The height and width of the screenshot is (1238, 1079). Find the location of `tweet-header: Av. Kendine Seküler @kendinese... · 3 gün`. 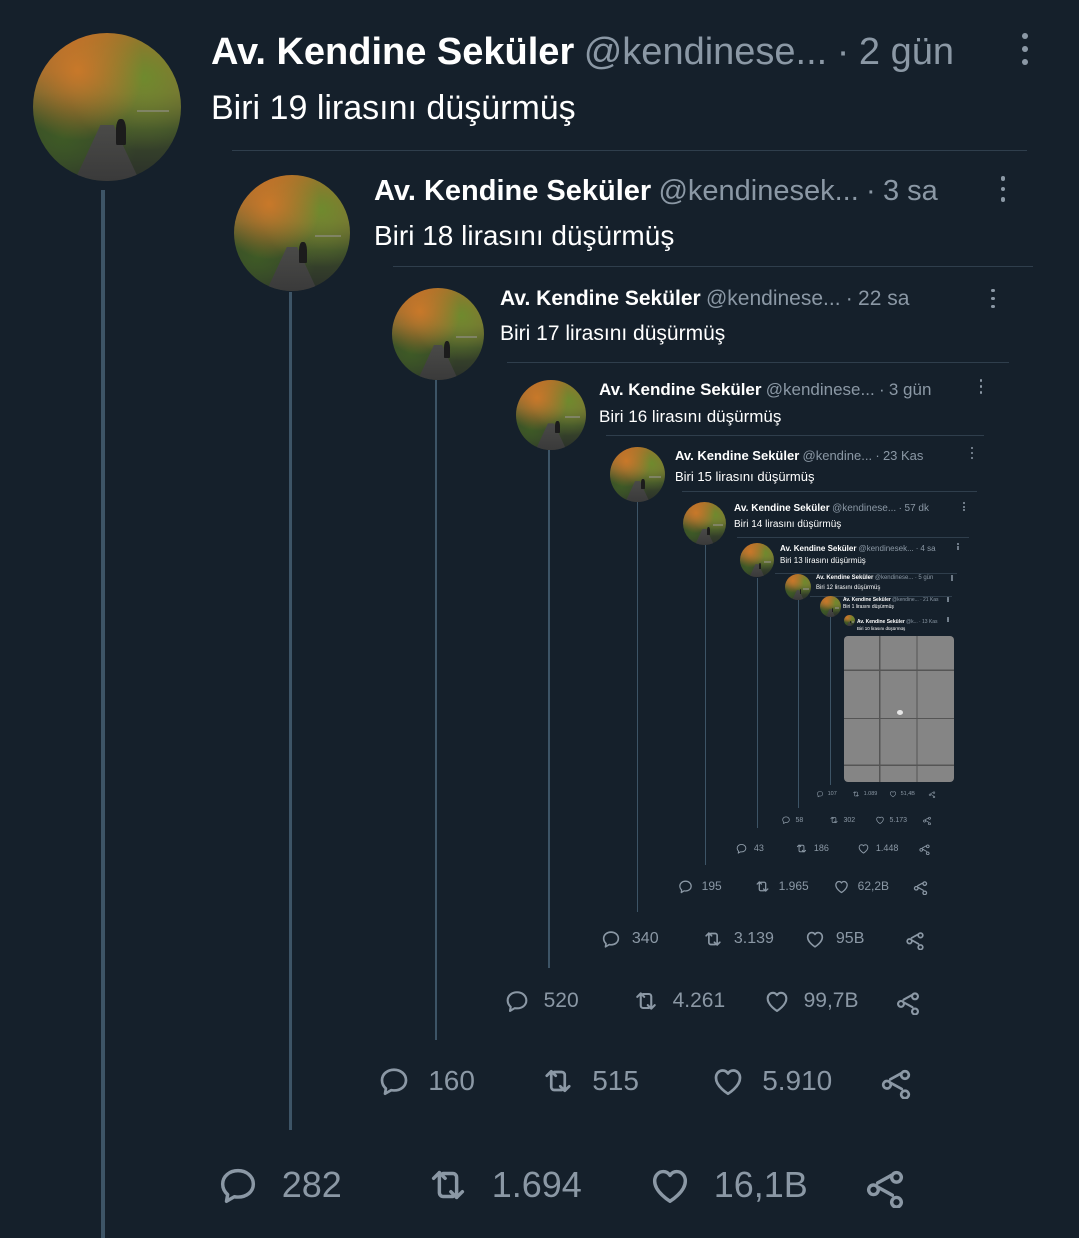

tweet-header: Av. Kendine Seküler @kendinese... · 3 gün is located at coordinates (765, 390).